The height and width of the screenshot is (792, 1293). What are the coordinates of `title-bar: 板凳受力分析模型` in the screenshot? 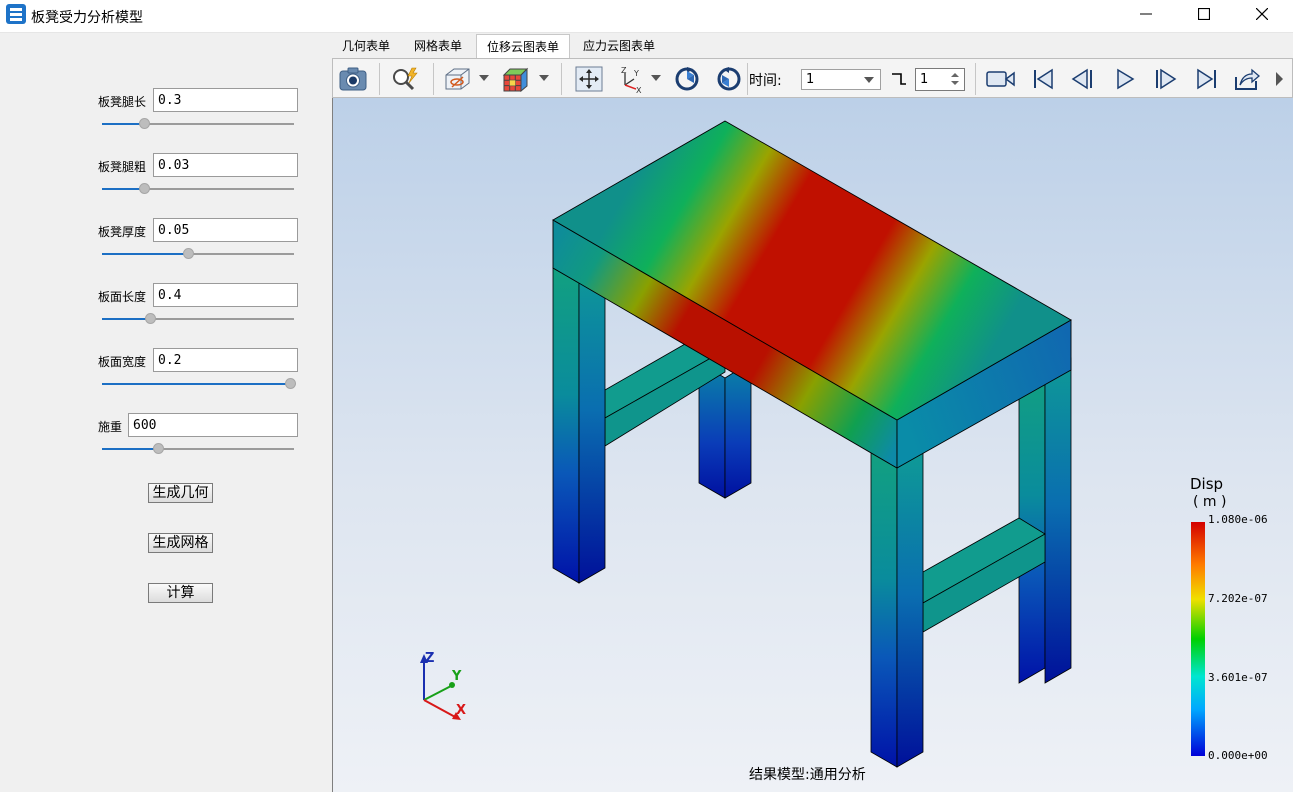 It's located at (646, 16).